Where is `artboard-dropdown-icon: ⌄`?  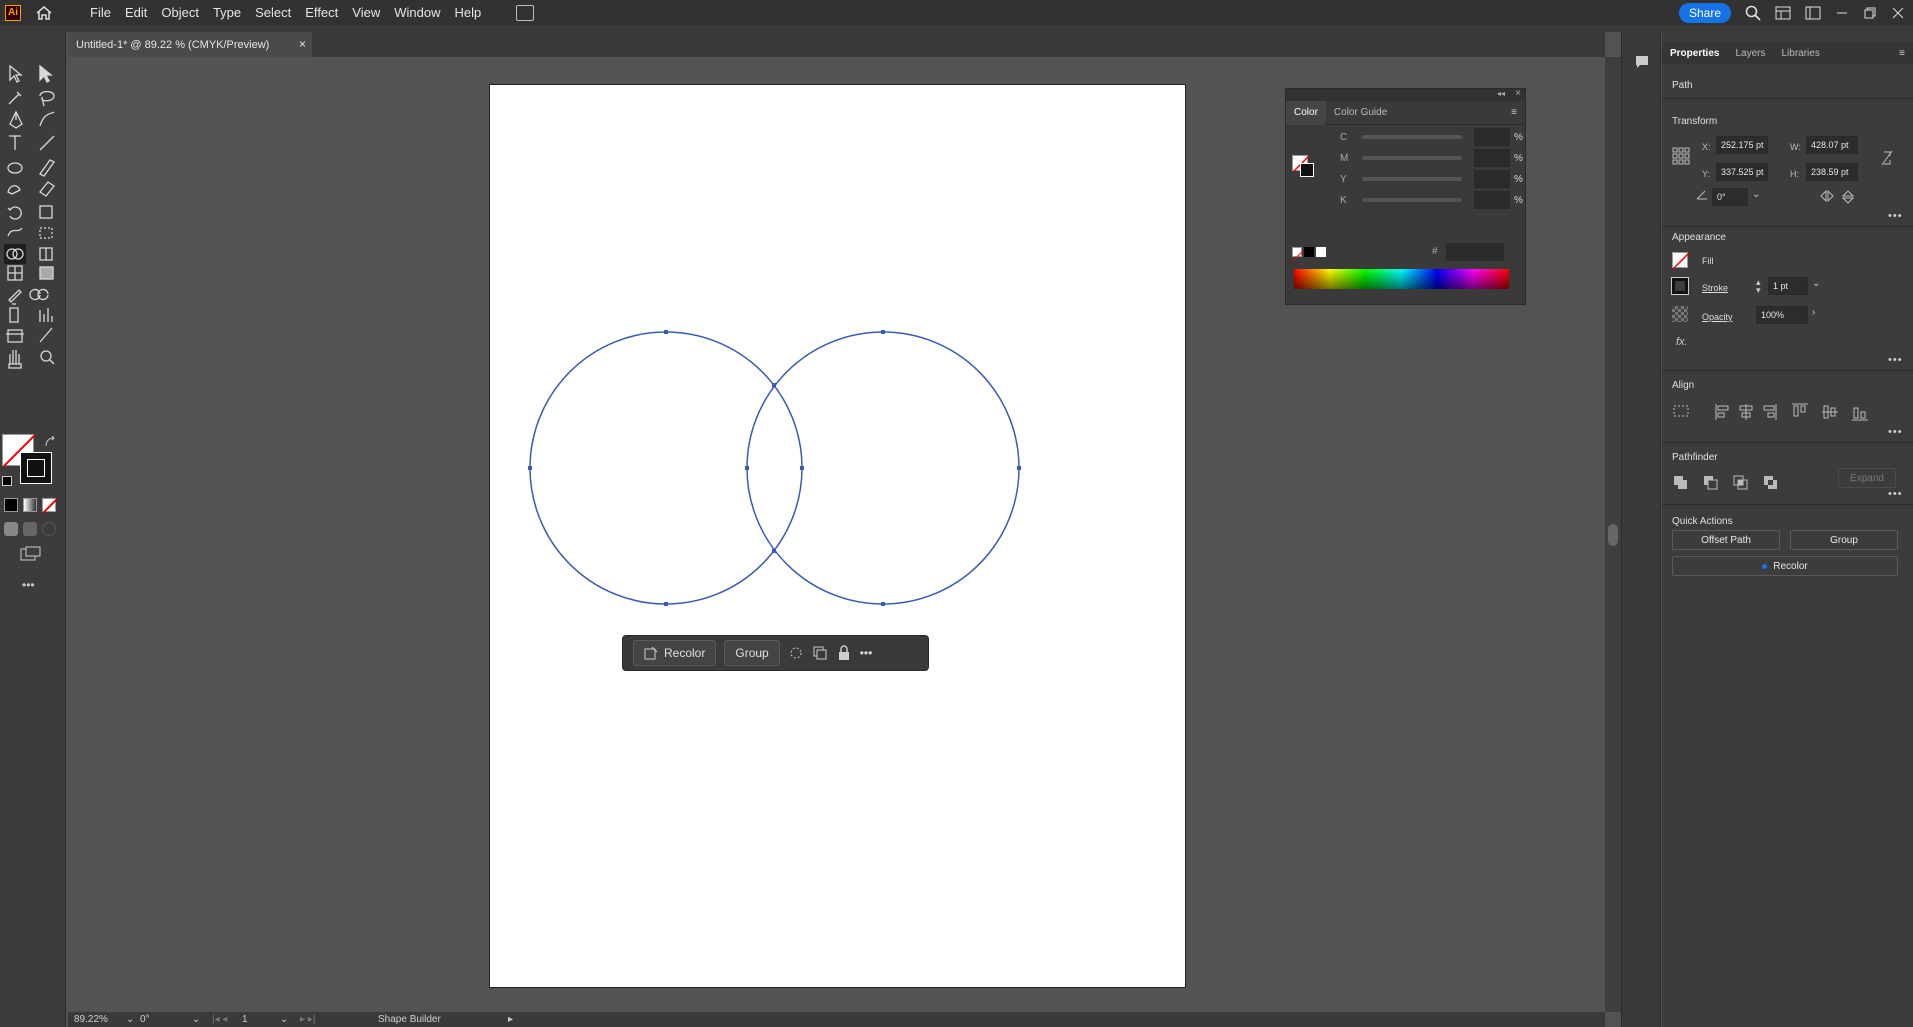
artboard-dropdown-icon: ⌄ is located at coordinates (290, 1019).